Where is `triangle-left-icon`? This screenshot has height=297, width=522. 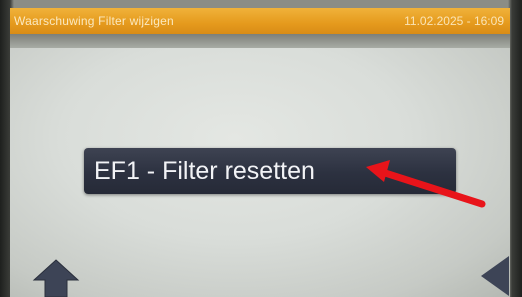 triangle-left-icon is located at coordinates (495, 275).